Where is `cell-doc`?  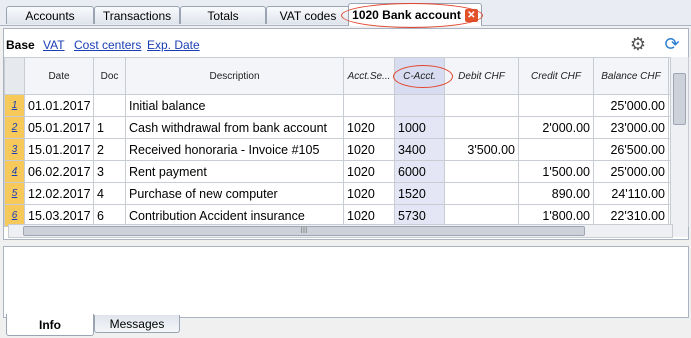
cell-doc is located at coordinates (109, 105).